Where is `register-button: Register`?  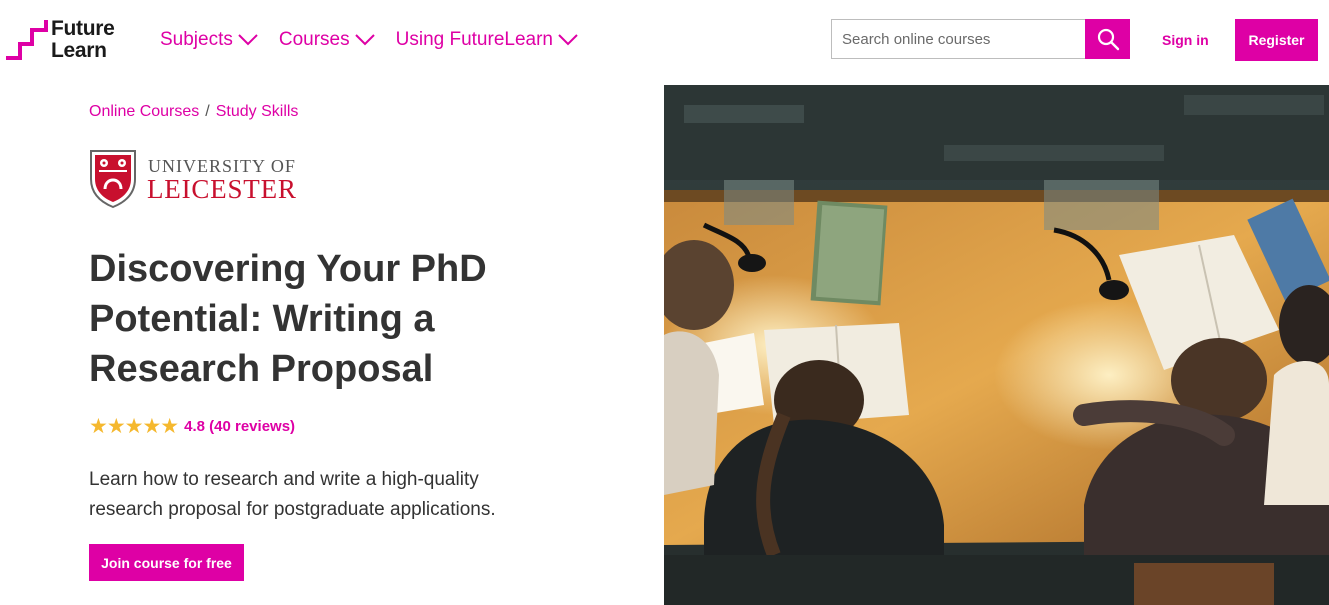 register-button: Register is located at coordinates (1276, 40).